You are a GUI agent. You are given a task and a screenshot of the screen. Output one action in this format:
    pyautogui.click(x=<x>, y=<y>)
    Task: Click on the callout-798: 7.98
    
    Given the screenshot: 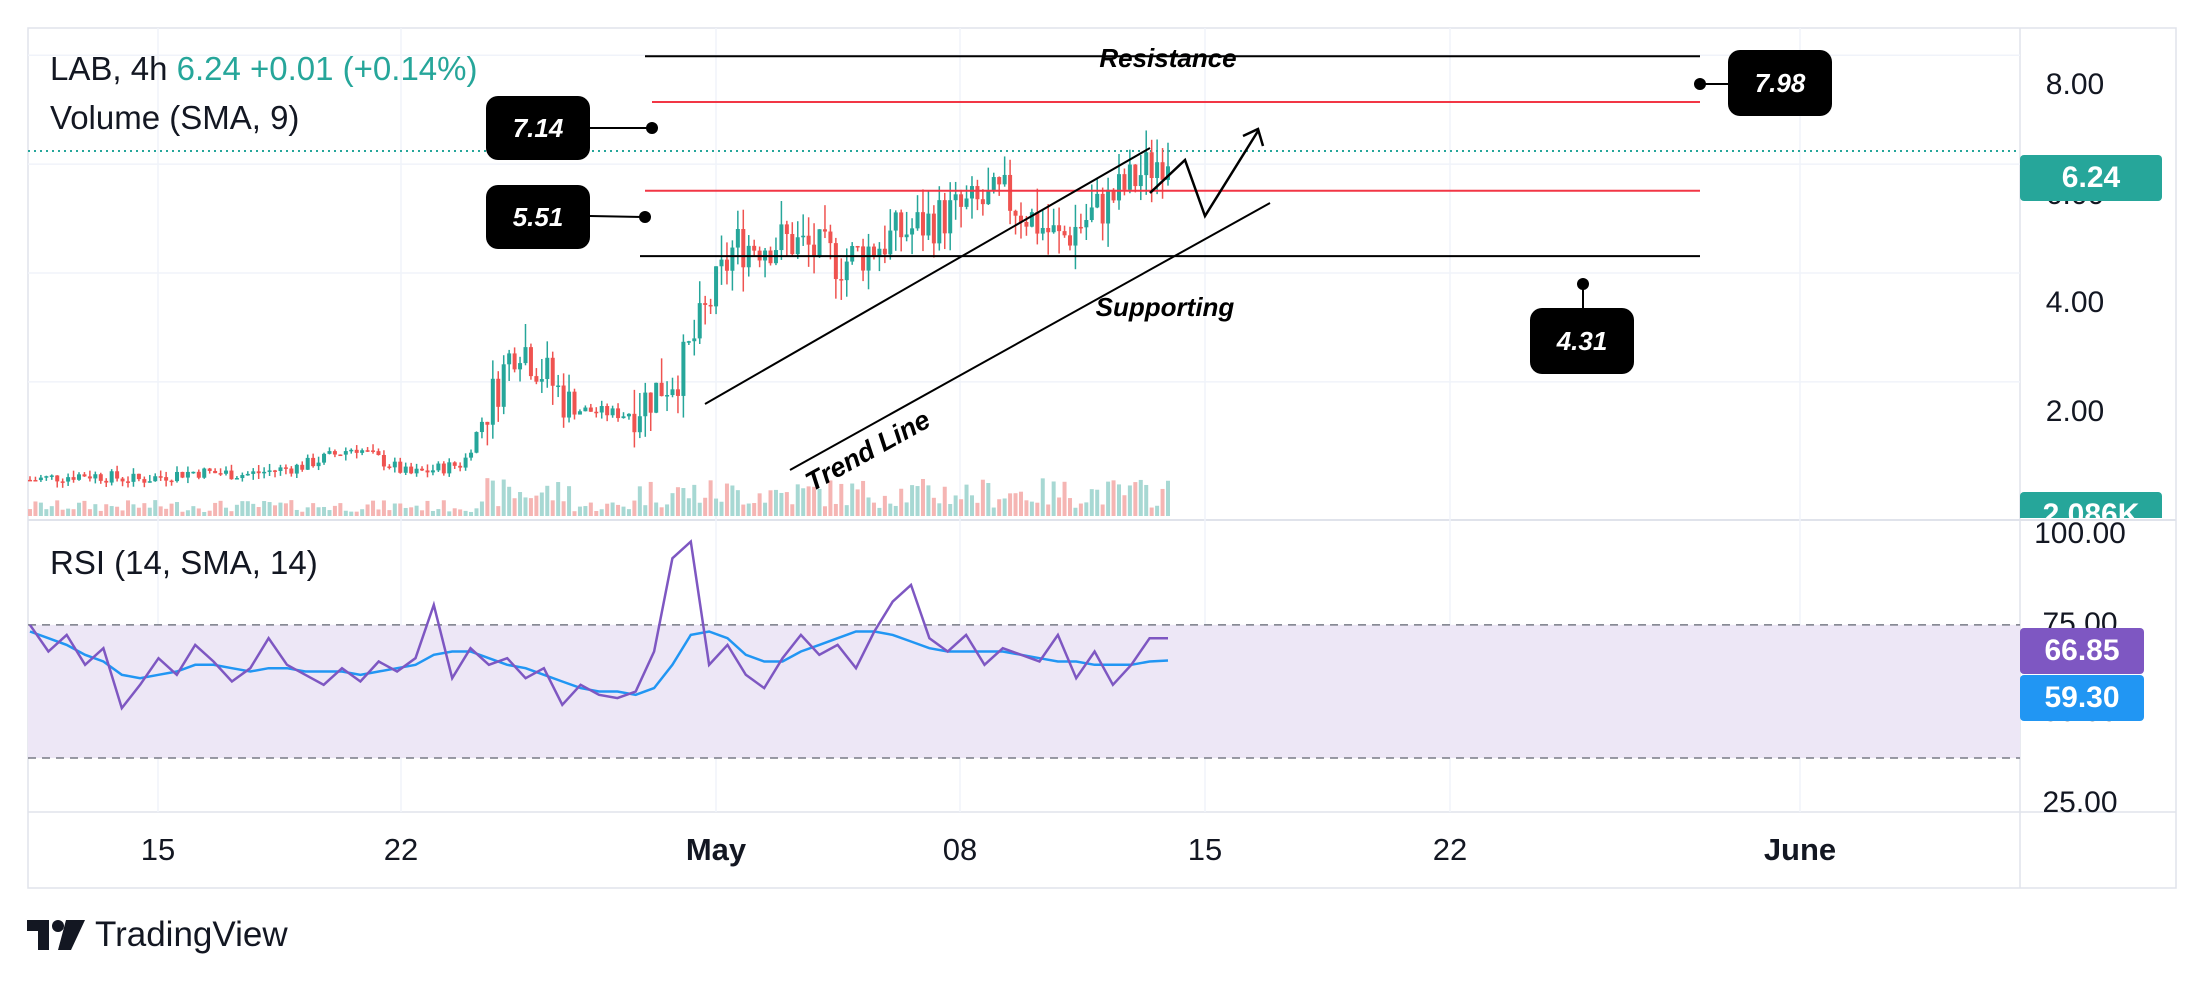 What is the action you would take?
    pyautogui.click(x=1780, y=83)
    